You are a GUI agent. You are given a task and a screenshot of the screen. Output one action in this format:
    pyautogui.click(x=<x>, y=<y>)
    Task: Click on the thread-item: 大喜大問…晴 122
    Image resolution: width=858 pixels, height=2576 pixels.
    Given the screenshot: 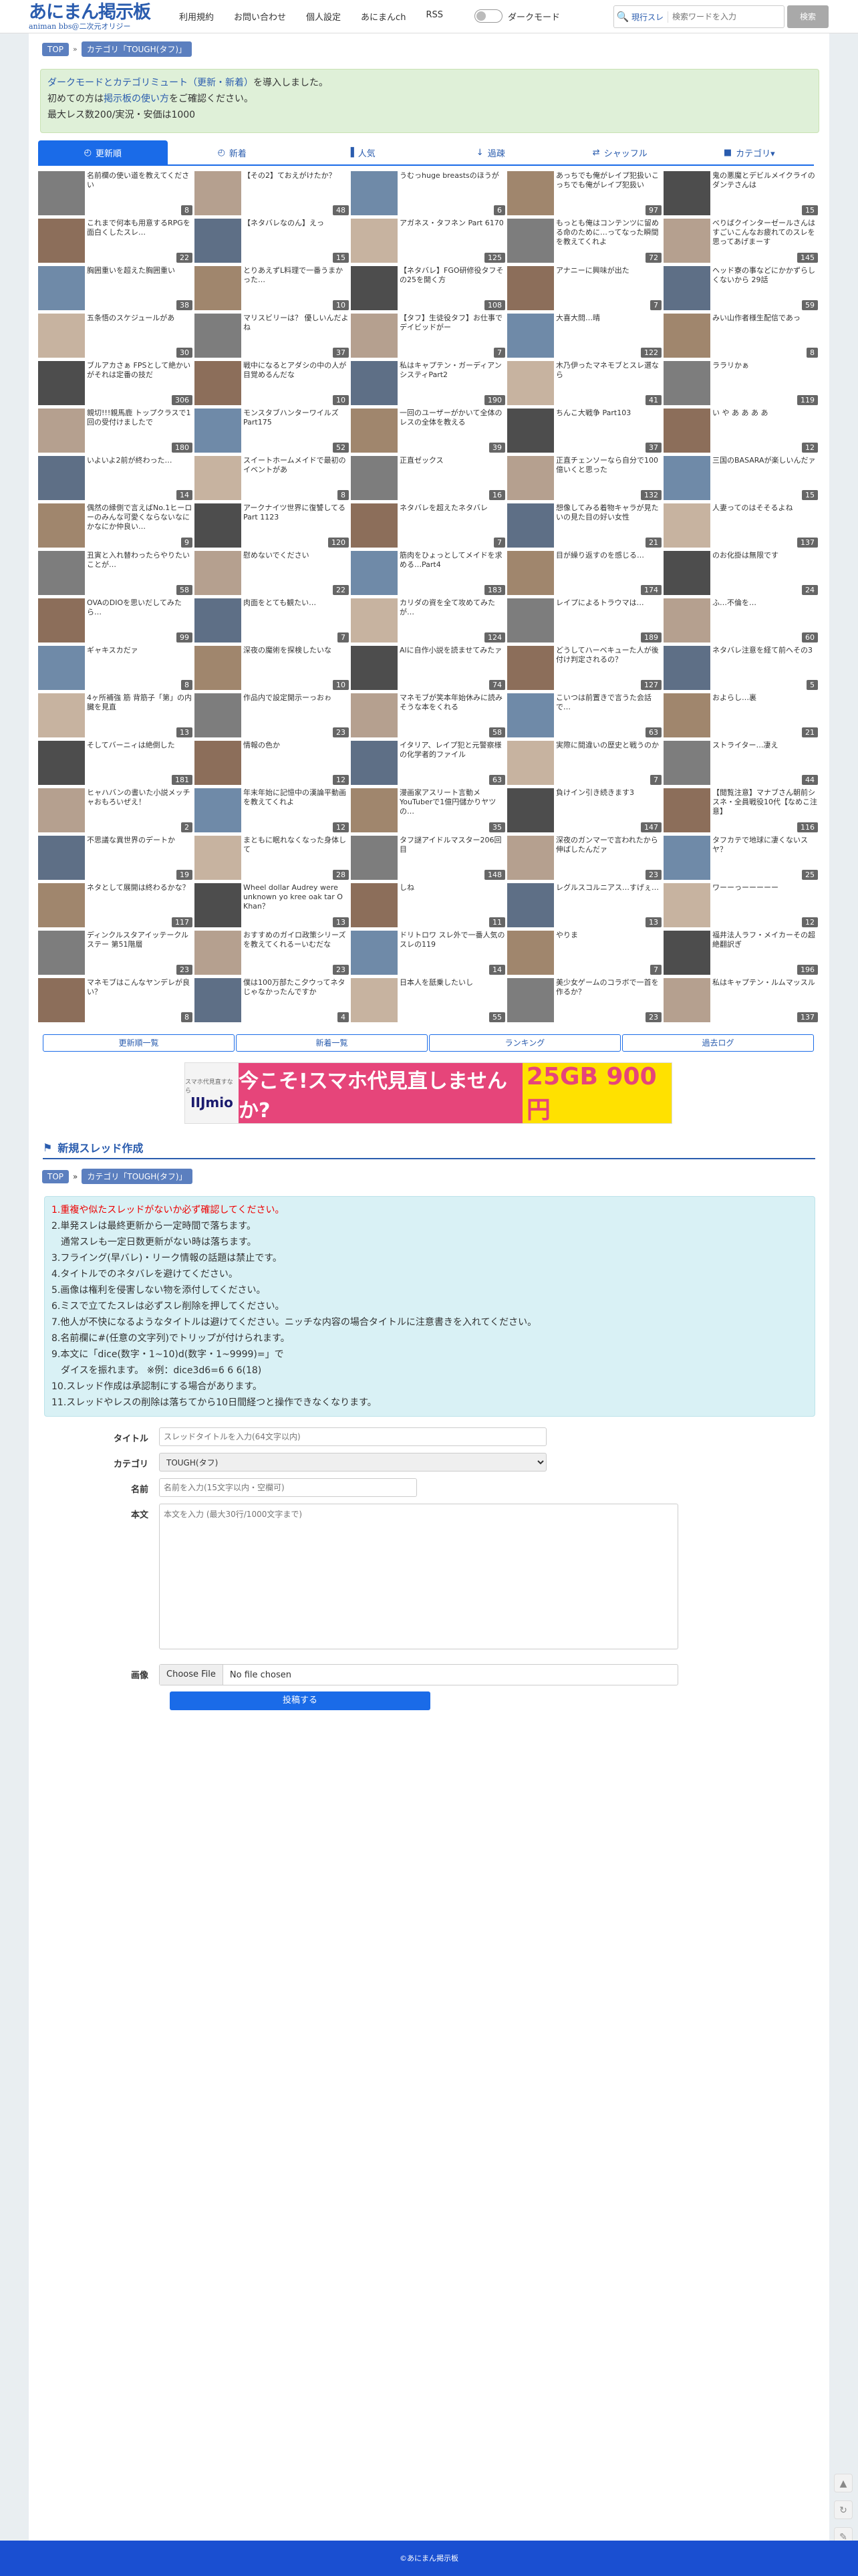 What is the action you would take?
    pyautogui.click(x=585, y=335)
    